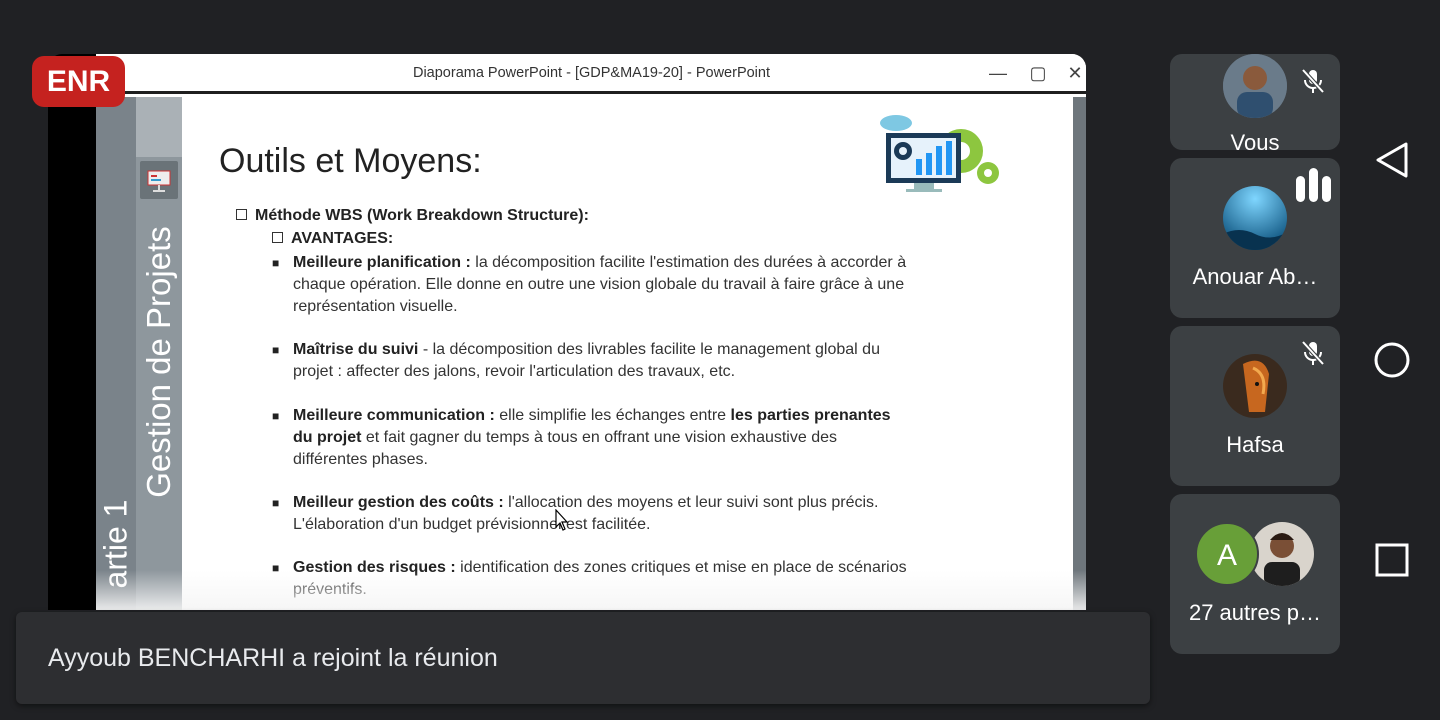 The width and height of the screenshot is (1440, 720). I want to click on toast-message: Ayyoub BENCHARHI a rejoint la réunion, so click(273, 658).